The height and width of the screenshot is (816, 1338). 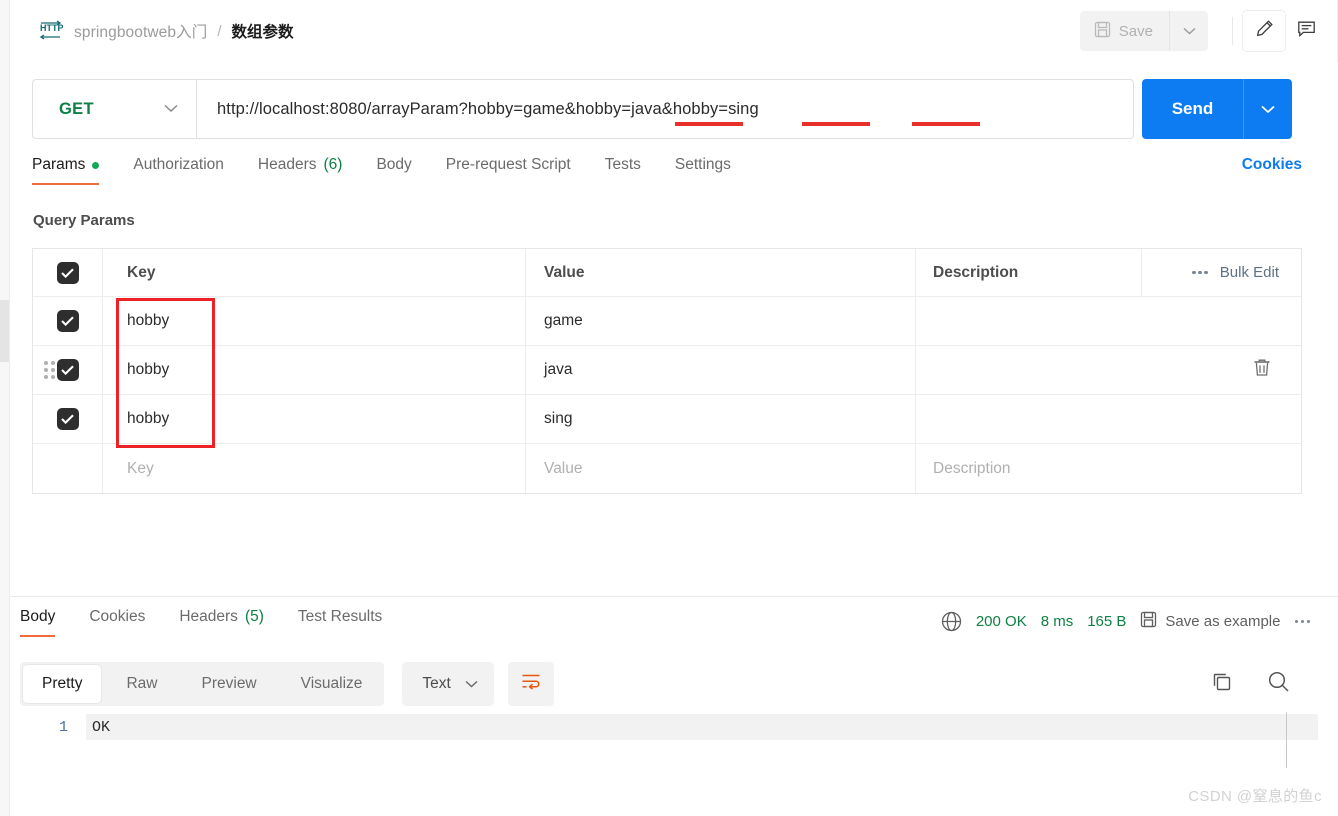 What do you see at coordinates (1189, 31) in the screenshot?
I see `save-options-button` at bounding box center [1189, 31].